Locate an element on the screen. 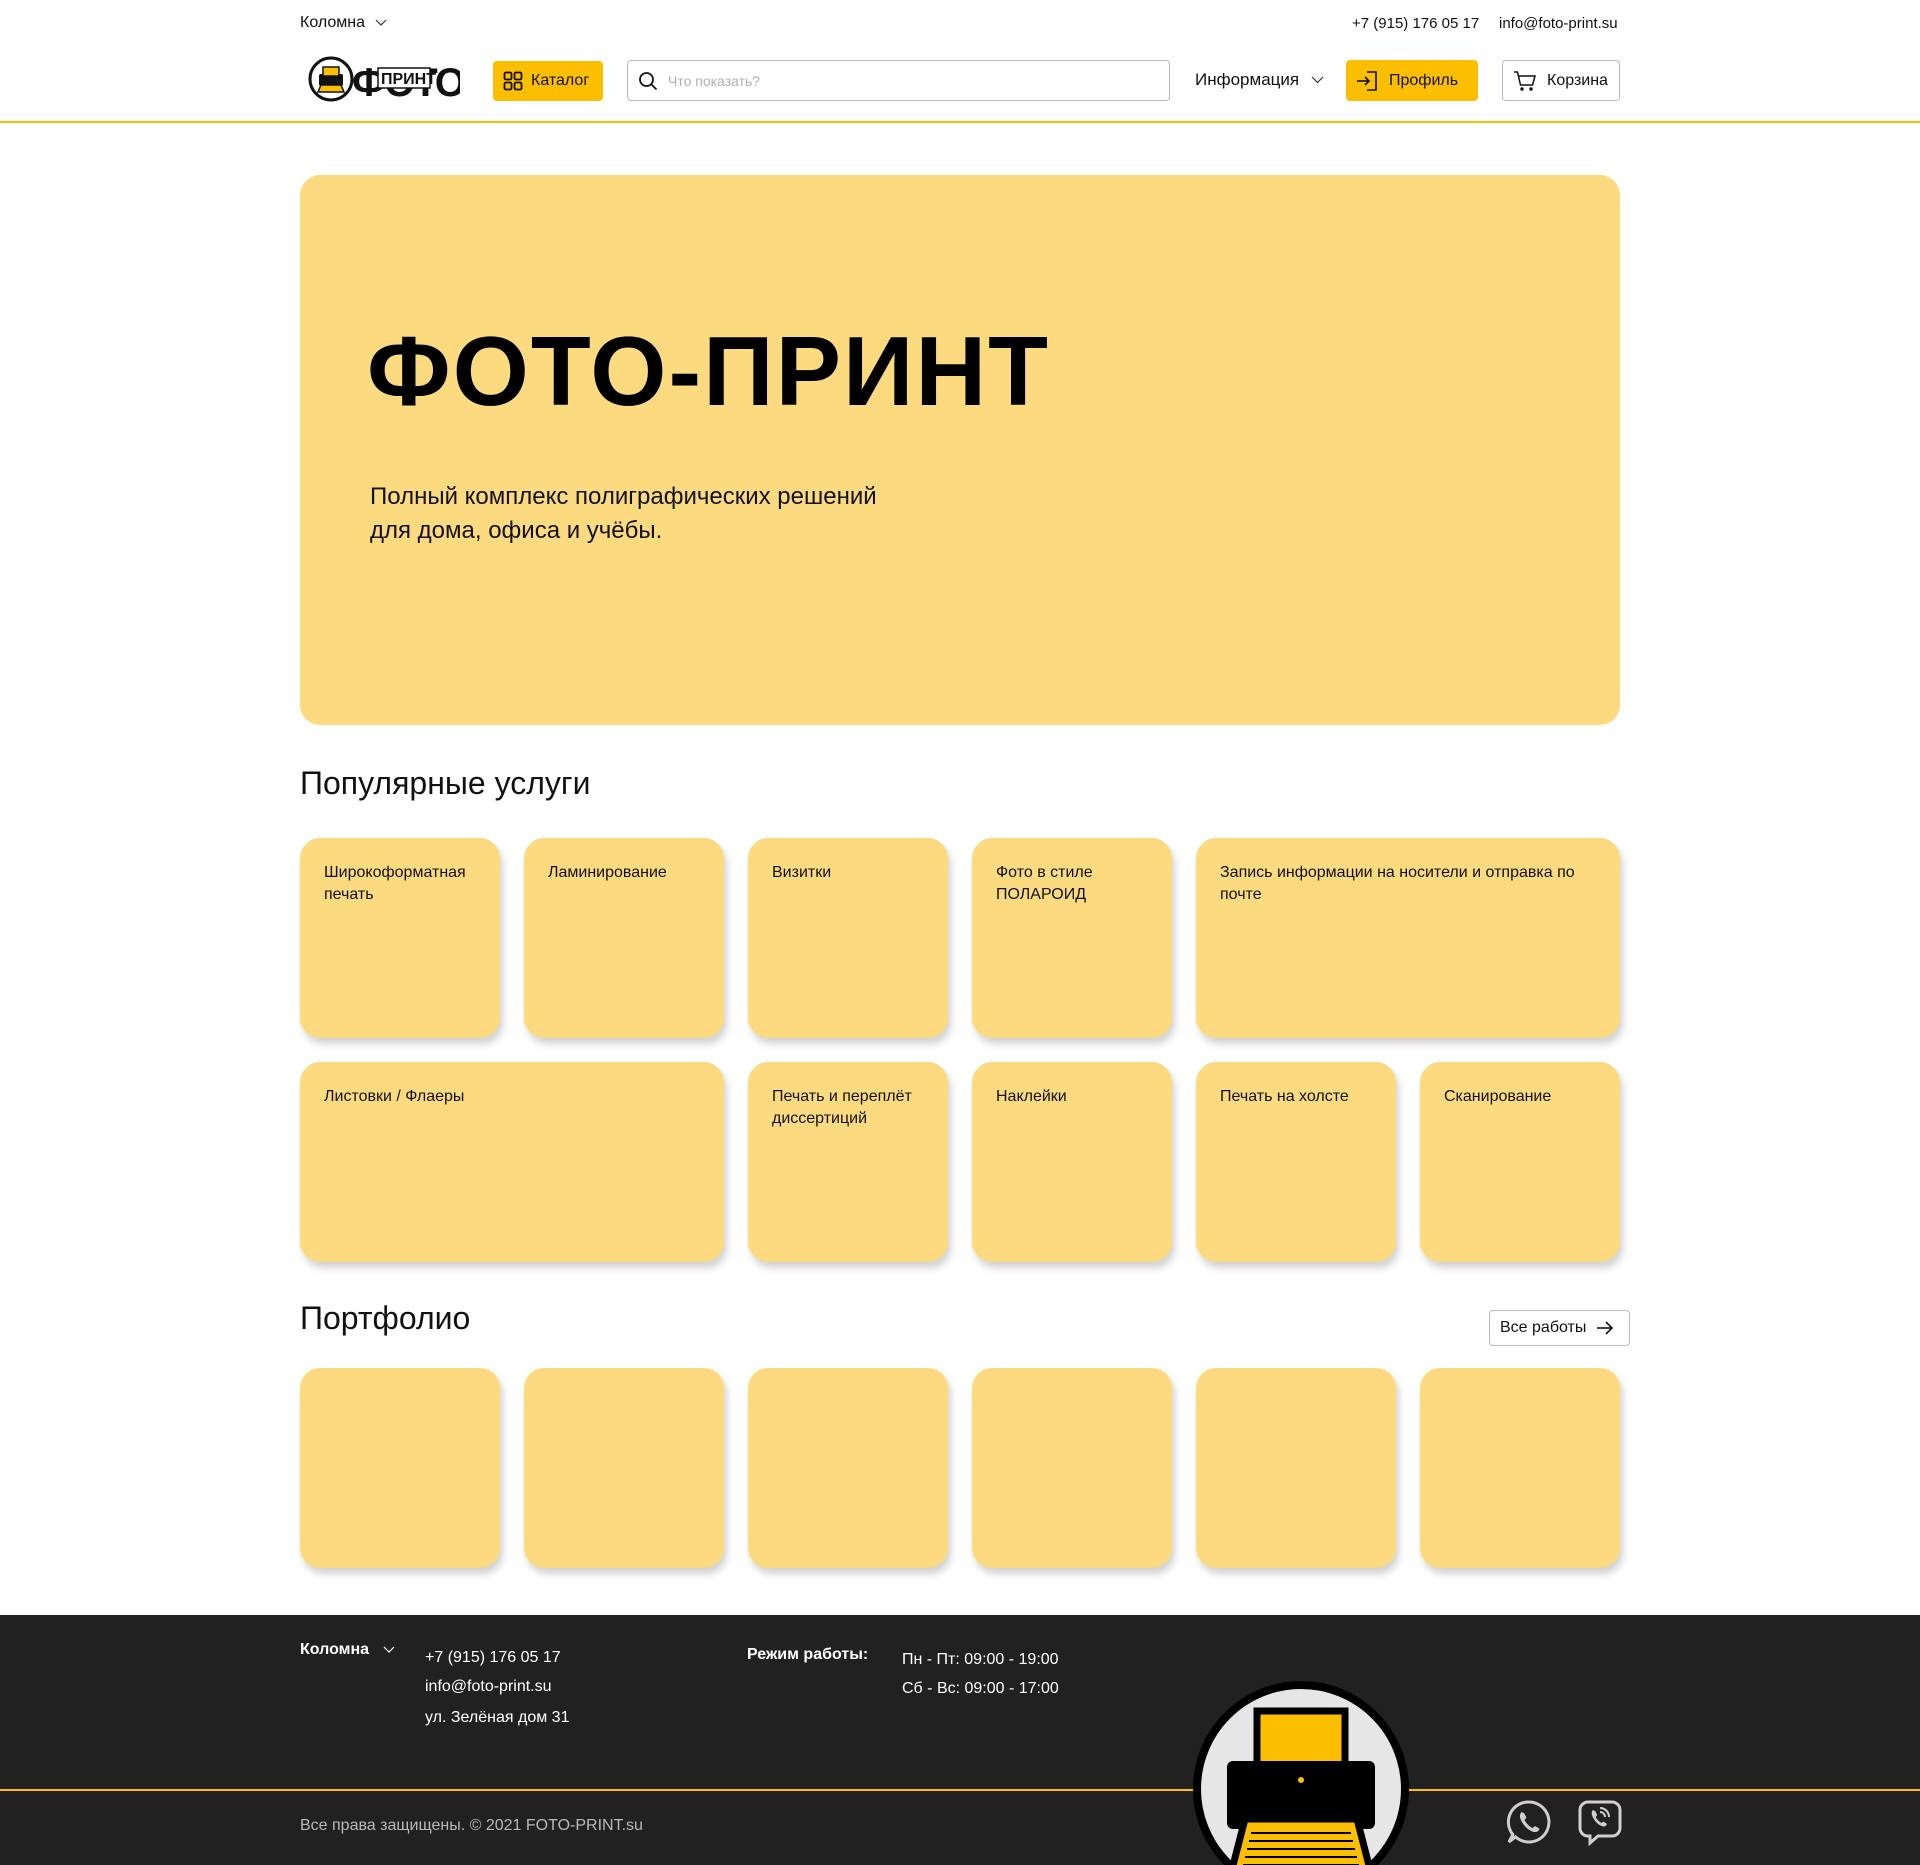 This screenshot has height=1865, width=1920. grid-icon is located at coordinates (513, 81).